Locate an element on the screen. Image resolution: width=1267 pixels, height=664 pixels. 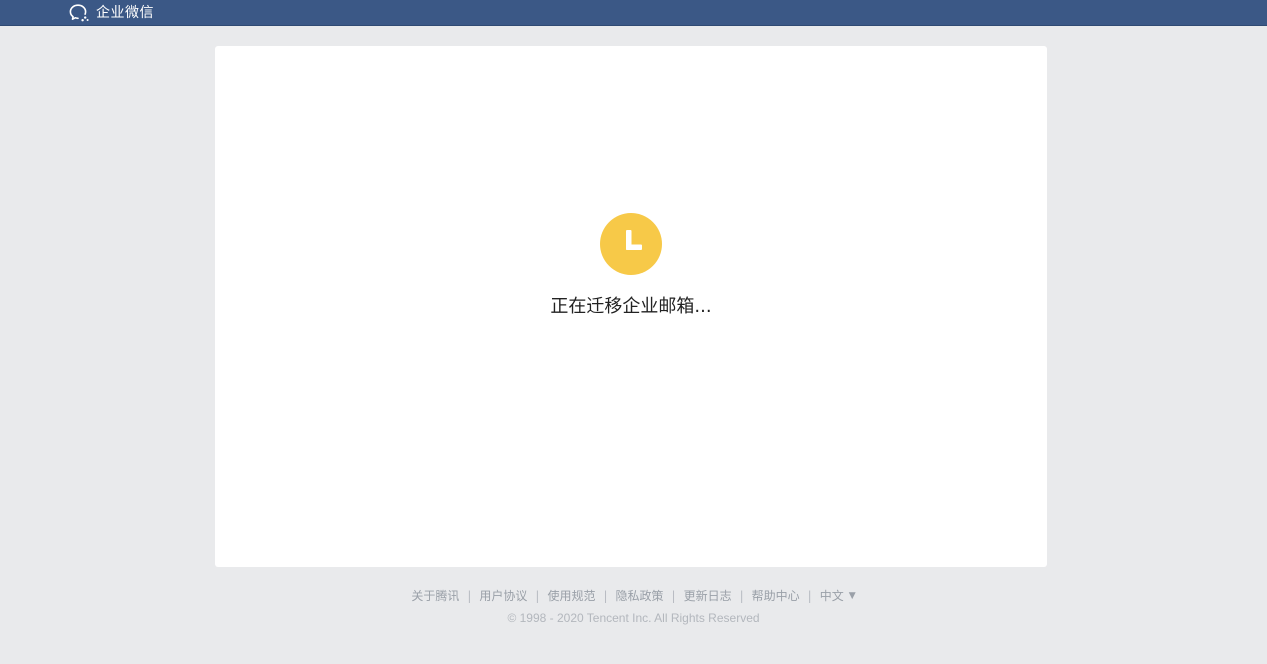
brand-name: 企业微信 is located at coordinates (125, 13).